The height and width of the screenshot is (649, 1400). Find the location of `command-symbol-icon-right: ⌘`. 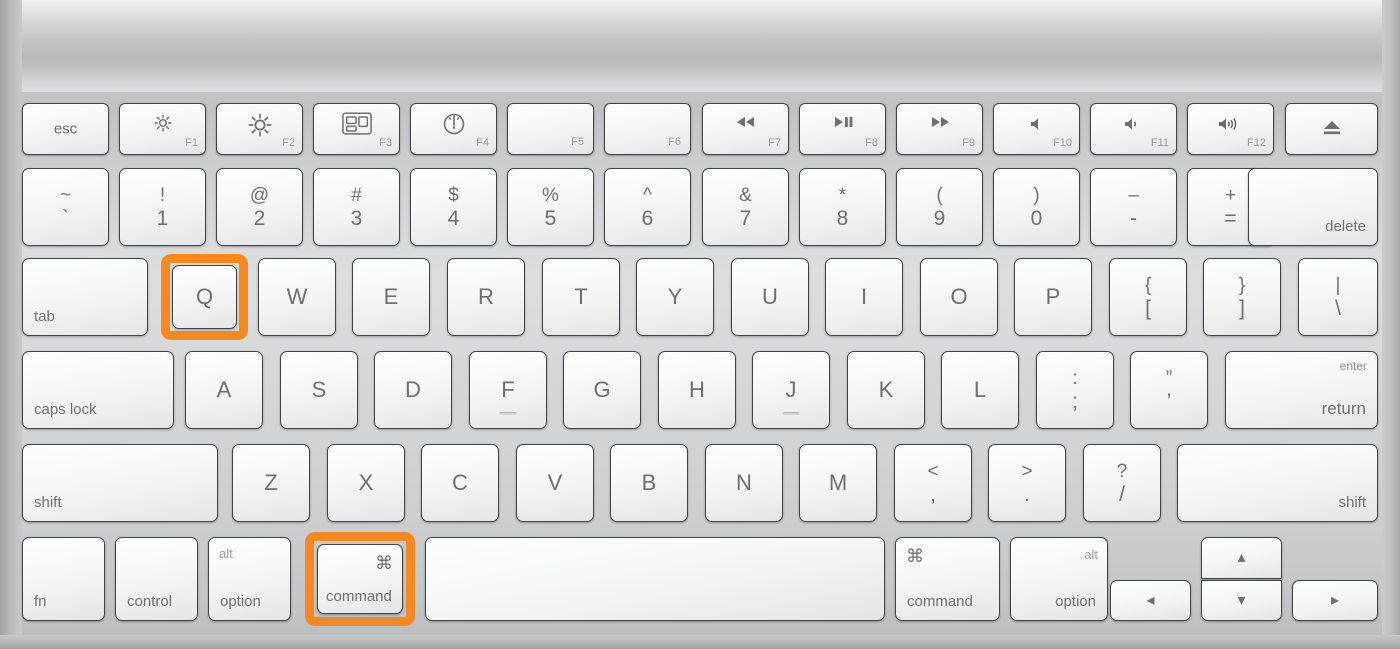

command-symbol-icon-right: ⌘ is located at coordinates (915, 556).